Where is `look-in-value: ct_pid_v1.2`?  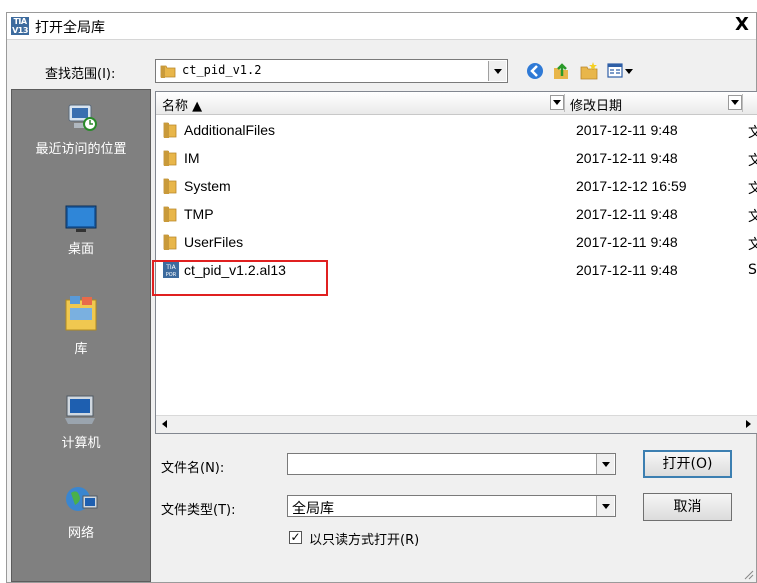
look-in-value: ct_pid_v1.2 is located at coordinates (222, 70).